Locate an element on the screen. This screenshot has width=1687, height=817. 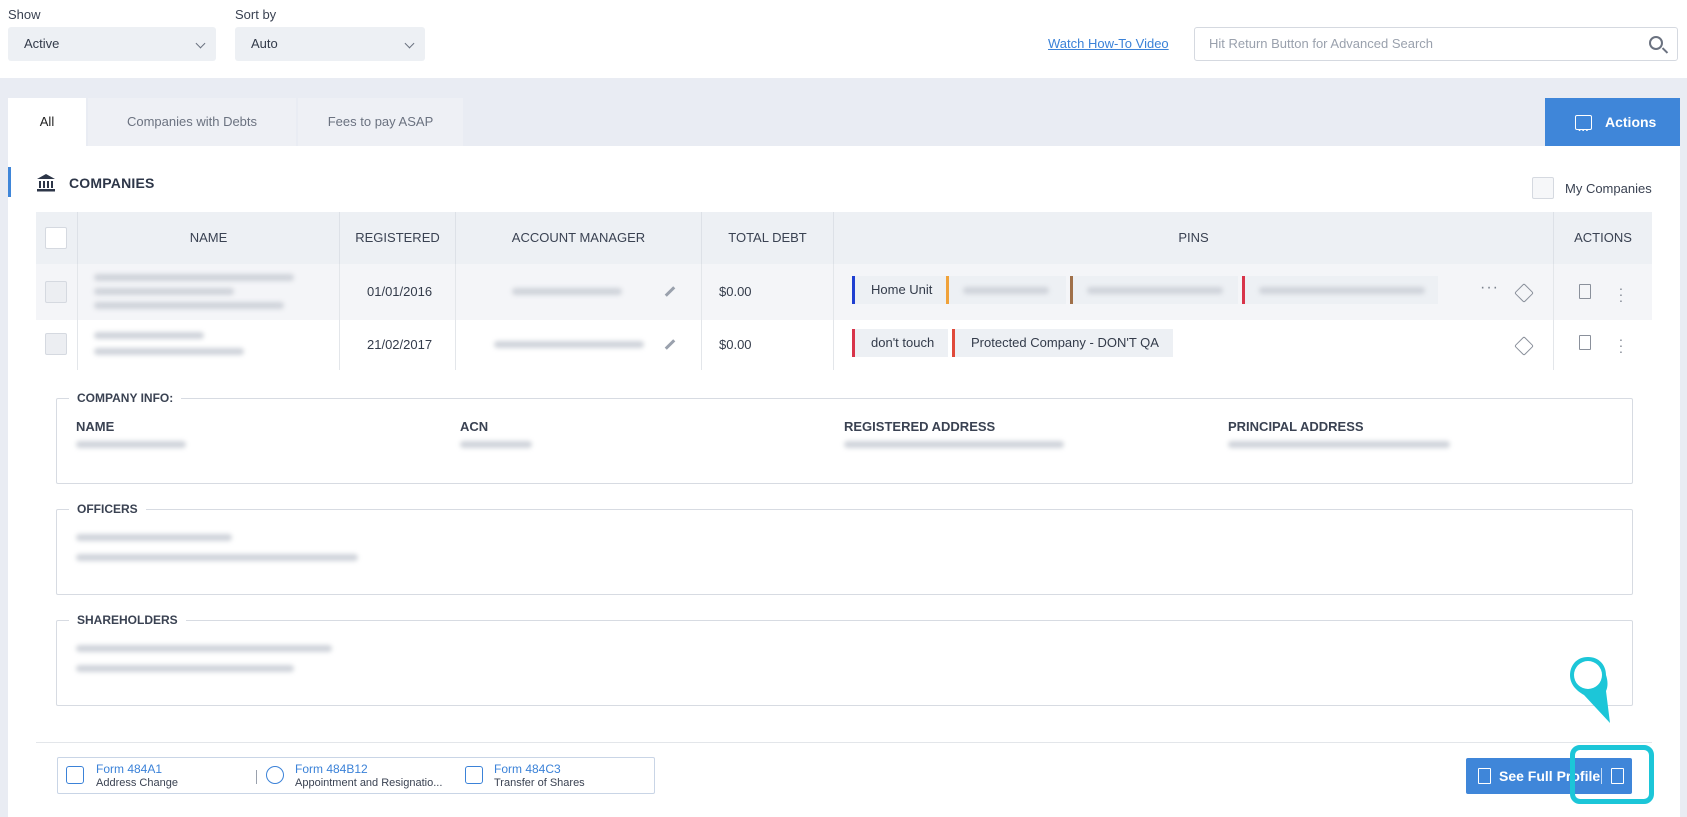
form-484a1-link: Form 484A1 Address Change is located at coordinates (137, 776).